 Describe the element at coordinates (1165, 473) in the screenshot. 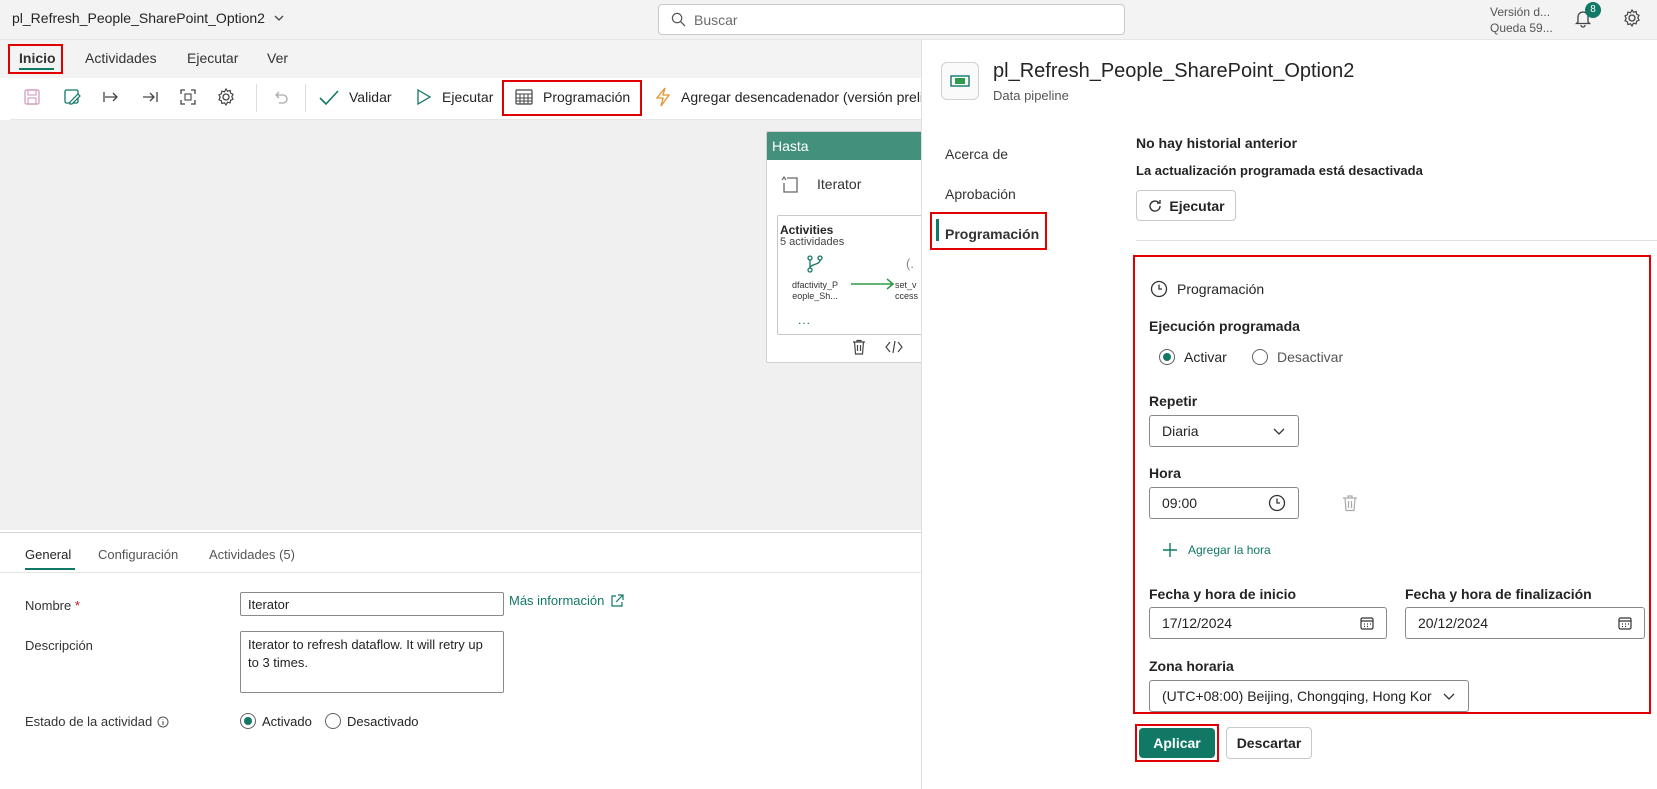

I see `time-label: Hora` at that location.